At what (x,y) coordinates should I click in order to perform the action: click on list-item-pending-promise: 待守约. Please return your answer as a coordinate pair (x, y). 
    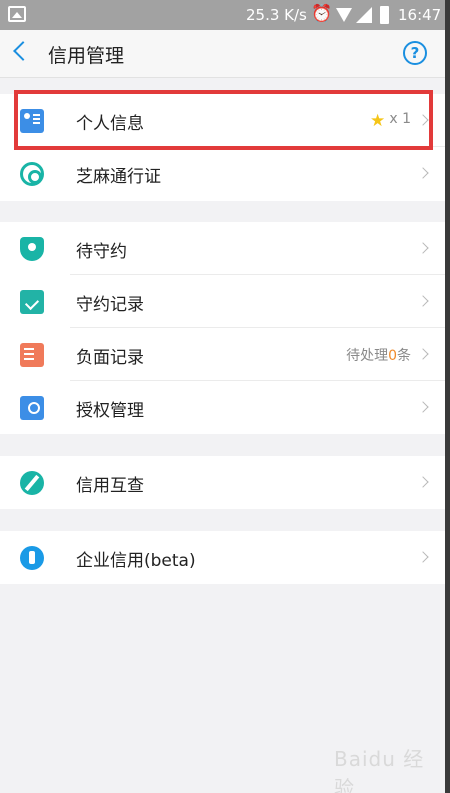
    Looking at the image, I should click on (222, 248).